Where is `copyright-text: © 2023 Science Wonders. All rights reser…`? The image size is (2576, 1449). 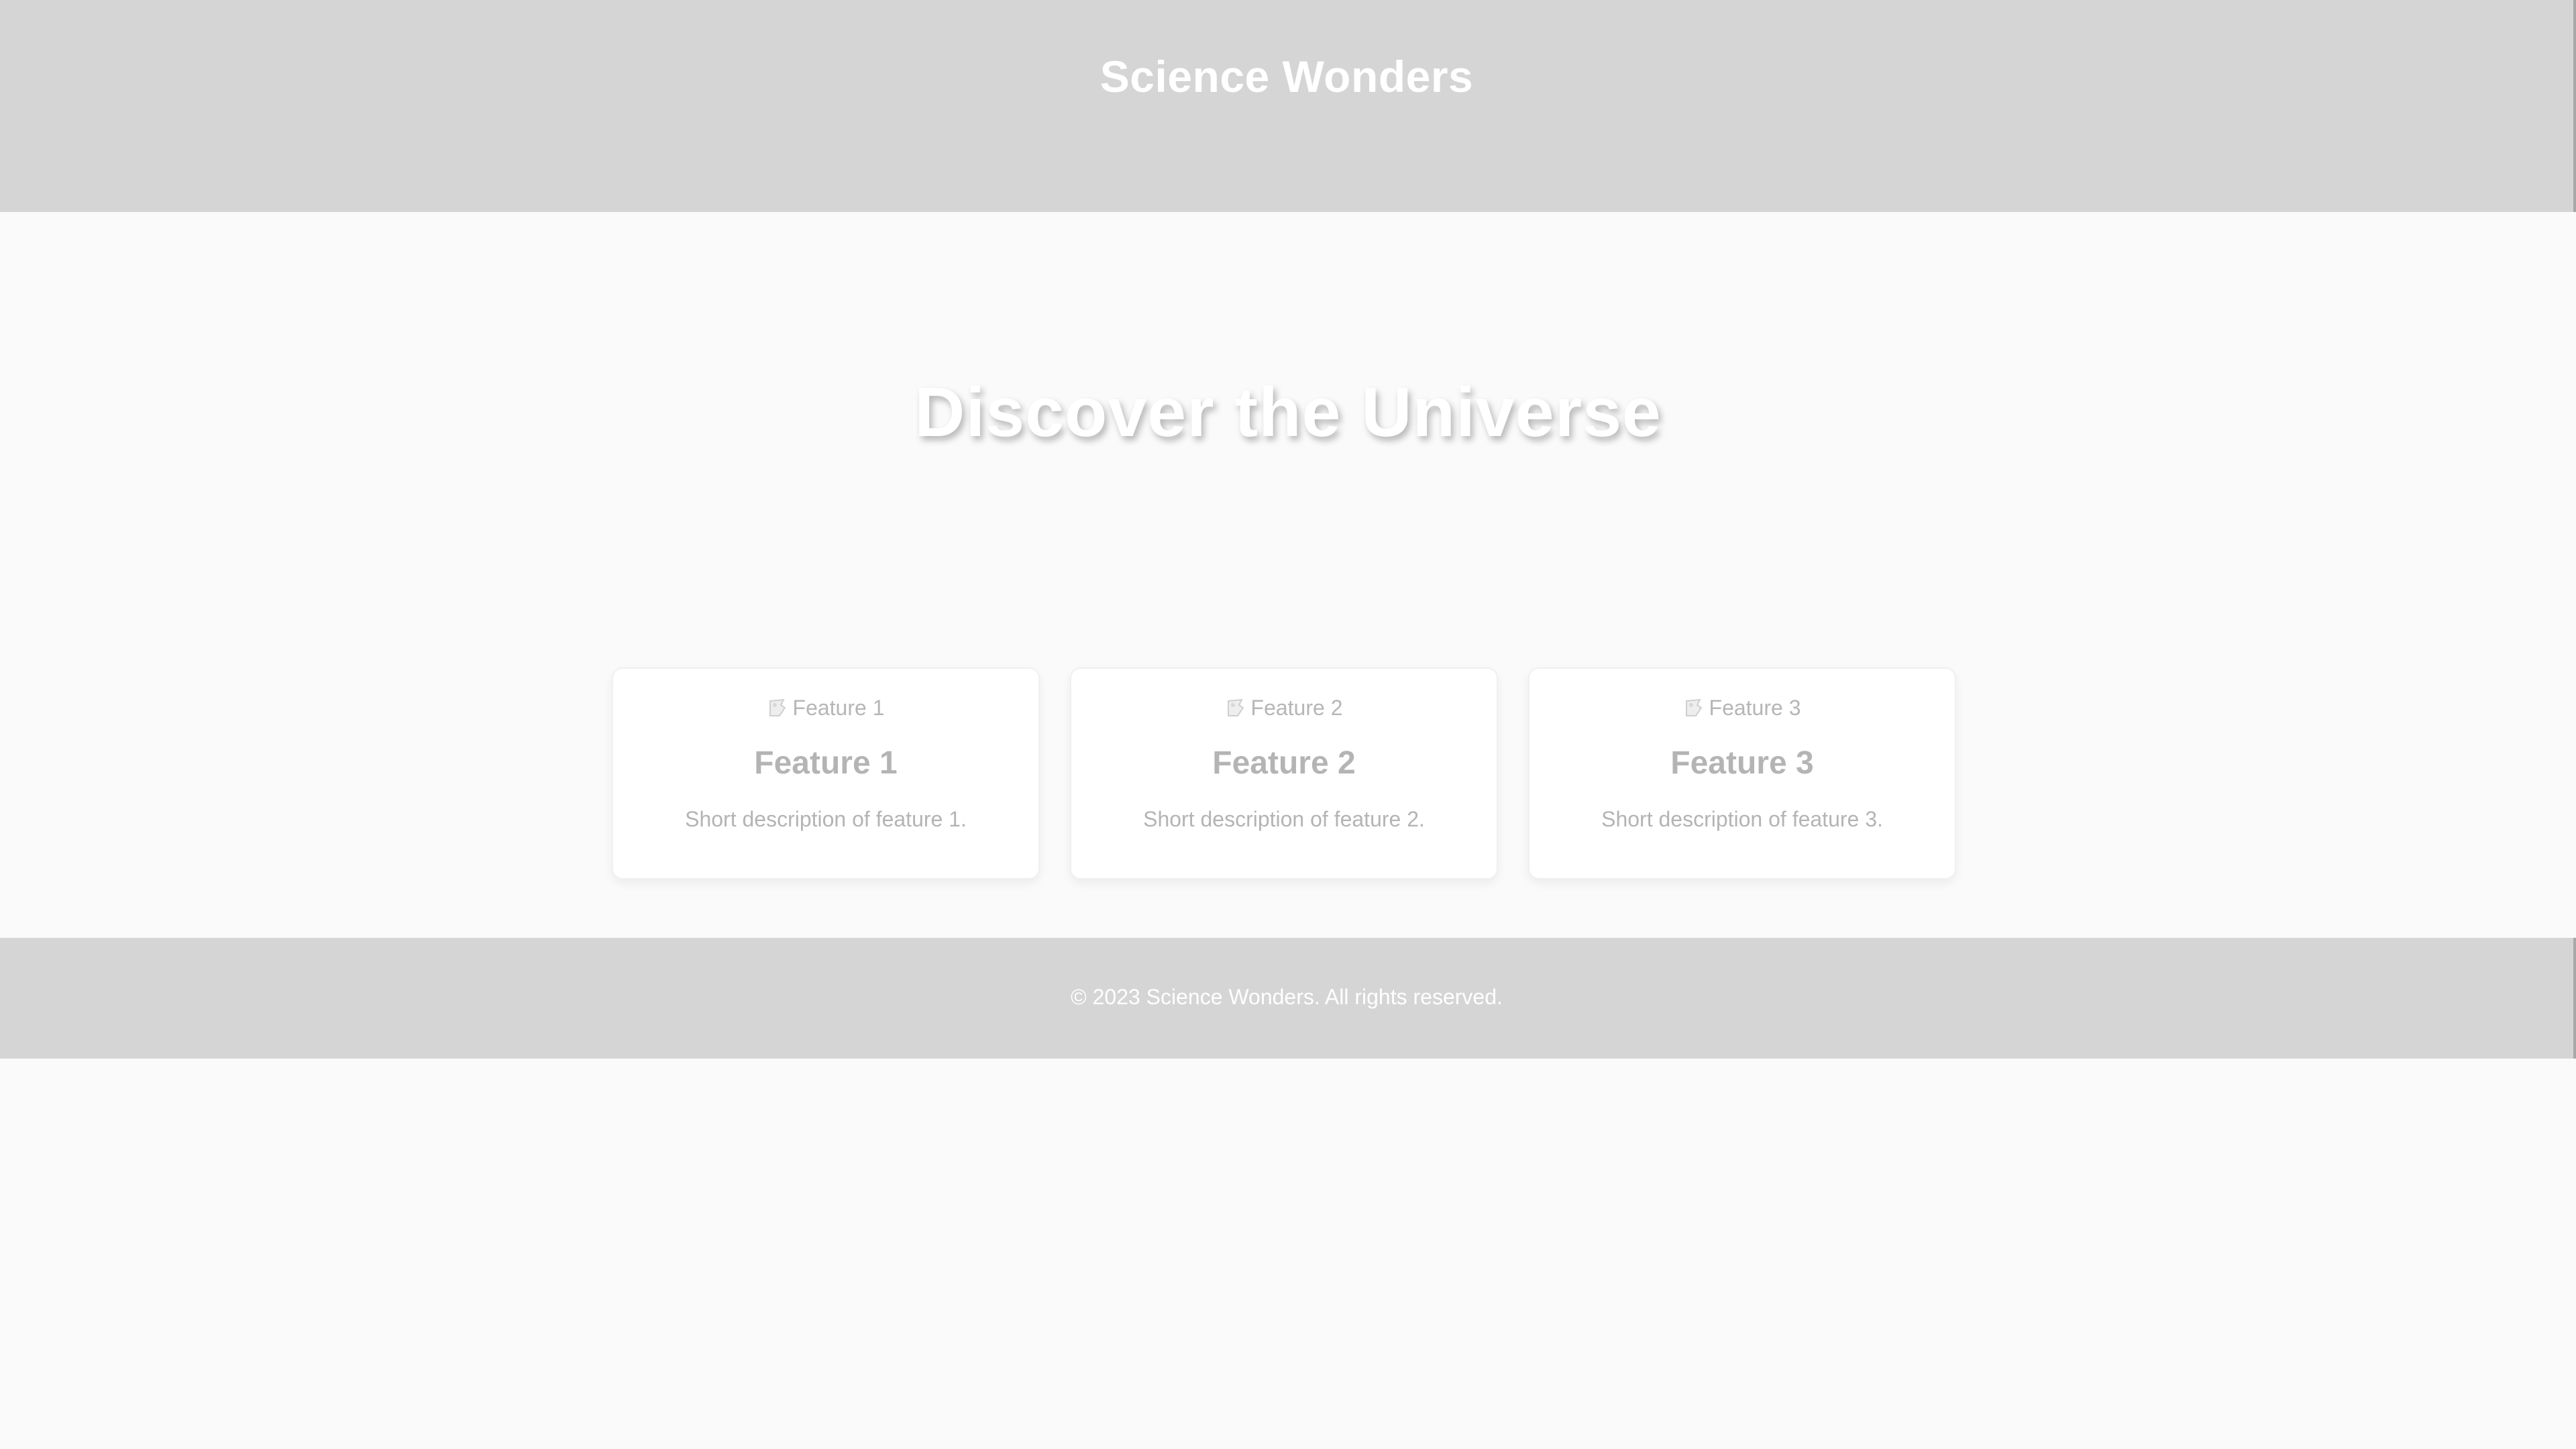 copyright-text: © 2023 Science Wonders. All rights reser… is located at coordinates (1287, 997).